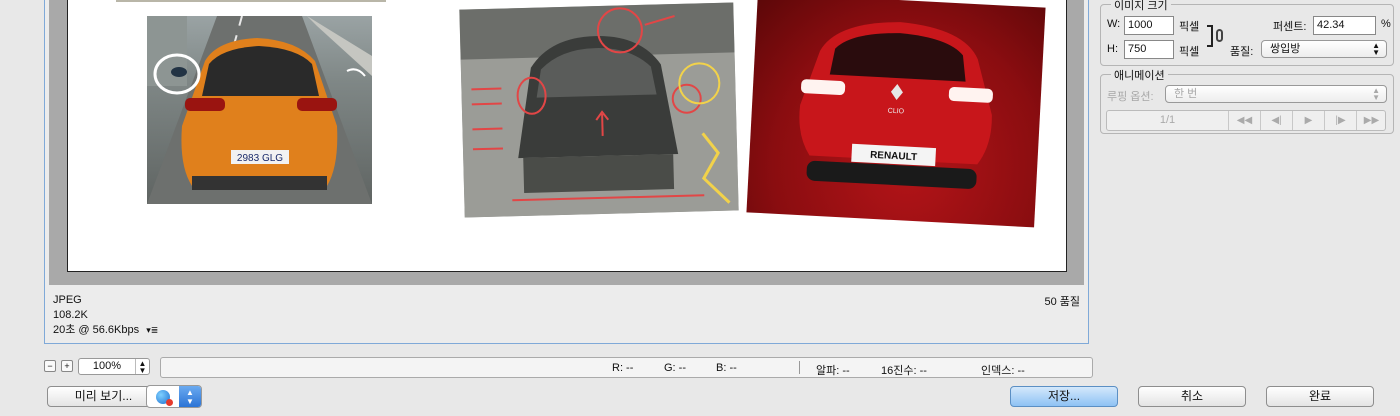  Describe the element at coordinates (1210, 36) in the screenshot. I see `constrain-bracket` at that location.